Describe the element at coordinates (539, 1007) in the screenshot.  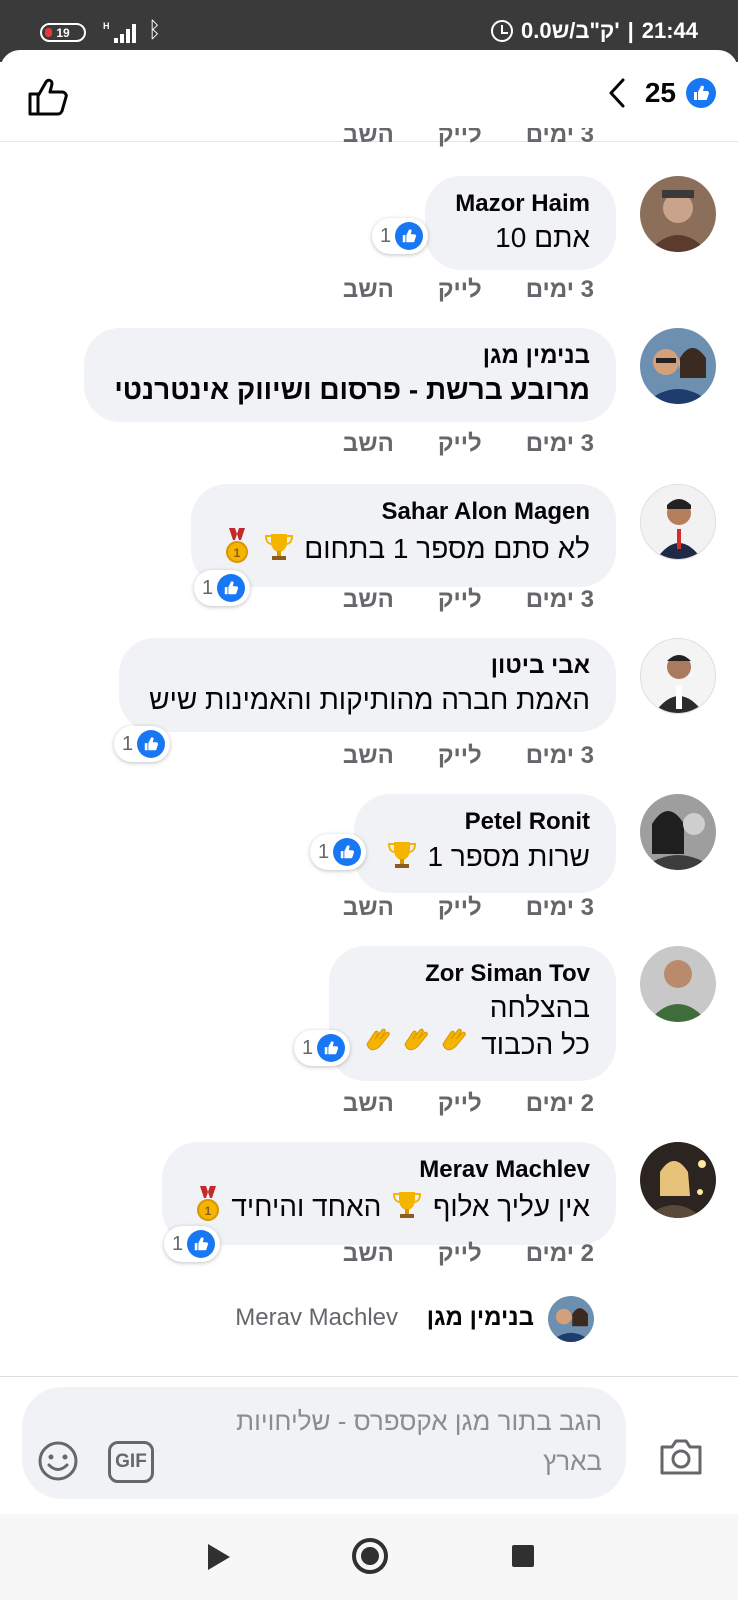
I see `comment-text: בהצלחה` at that location.